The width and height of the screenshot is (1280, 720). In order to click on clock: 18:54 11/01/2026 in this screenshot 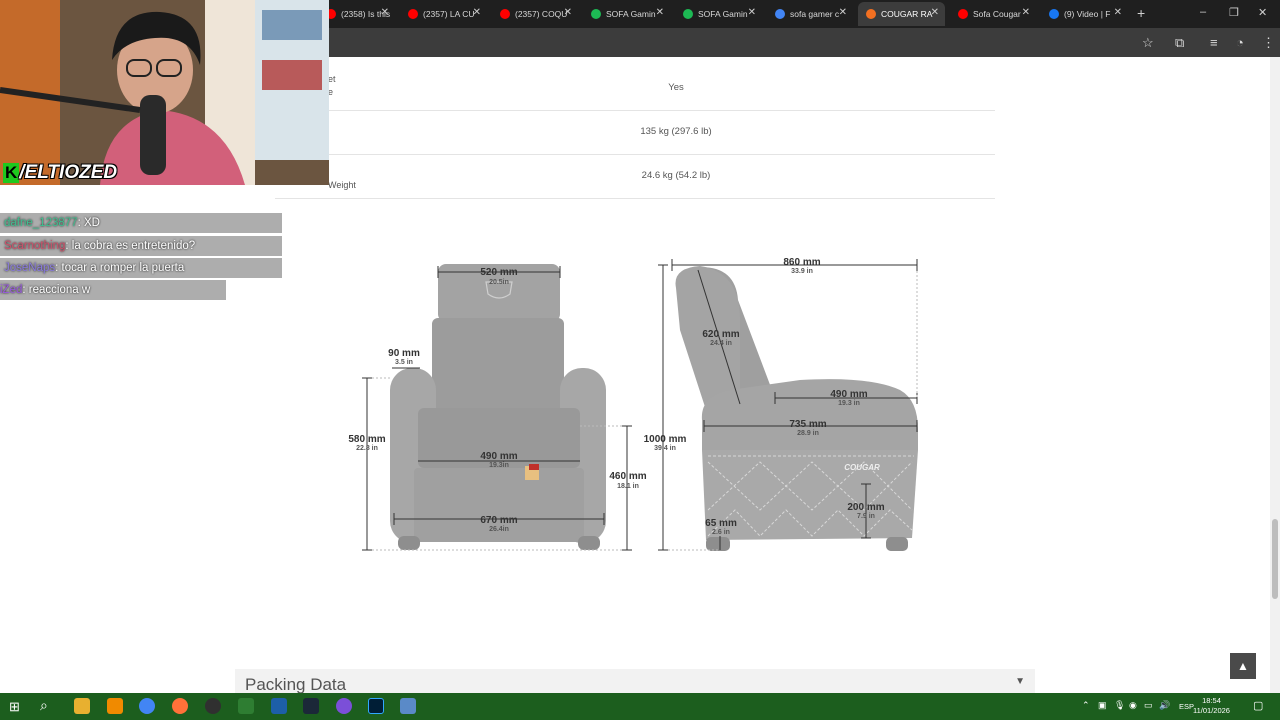, I will do `click(1211, 706)`.